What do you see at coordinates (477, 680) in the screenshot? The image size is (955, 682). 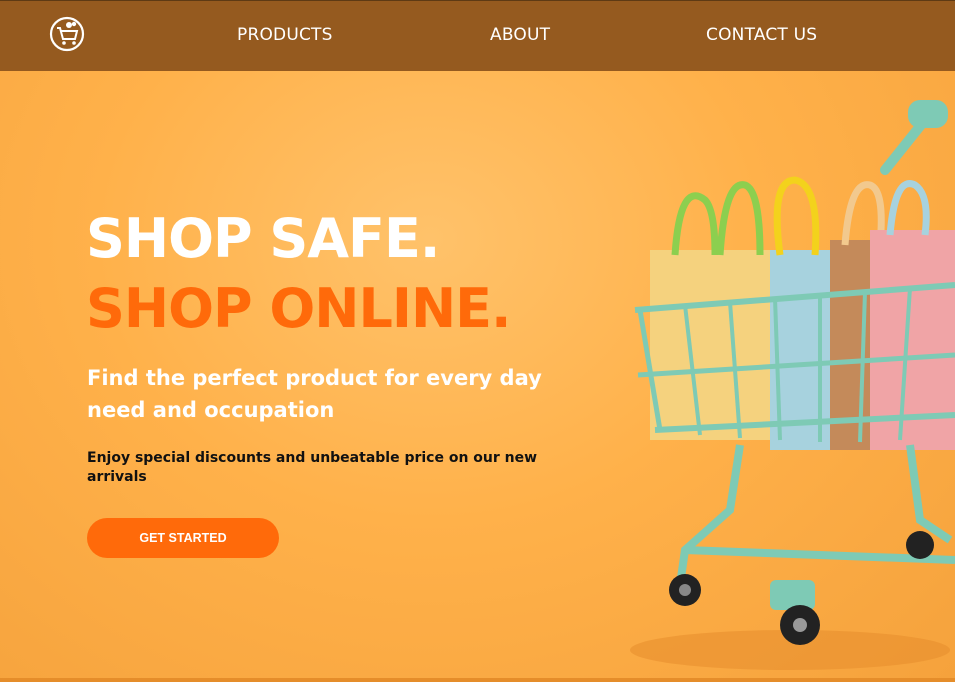 I see `page-bottom-edge` at bounding box center [477, 680].